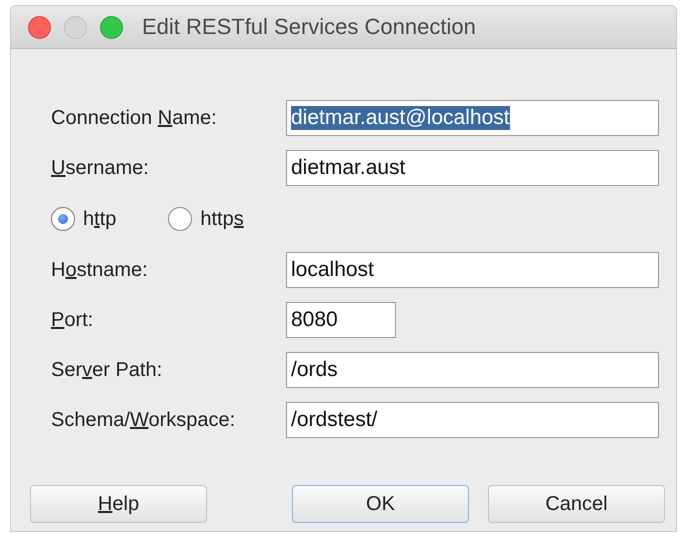 Image resolution: width=689 pixels, height=537 pixels. I want to click on input-field: /ords, so click(472, 370).